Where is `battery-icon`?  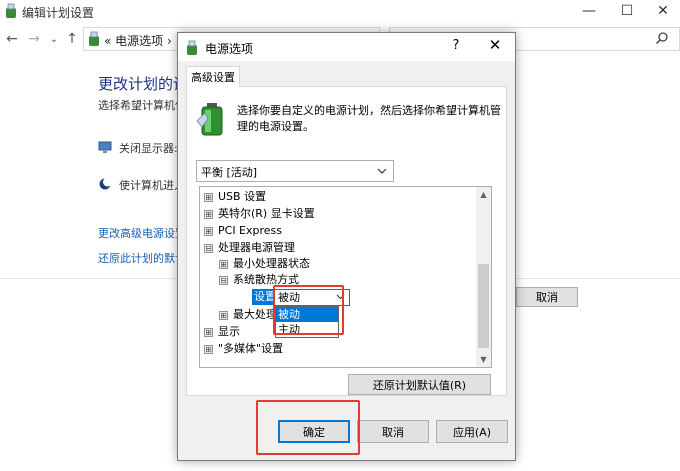
battery-icon is located at coordinates (209, 119).